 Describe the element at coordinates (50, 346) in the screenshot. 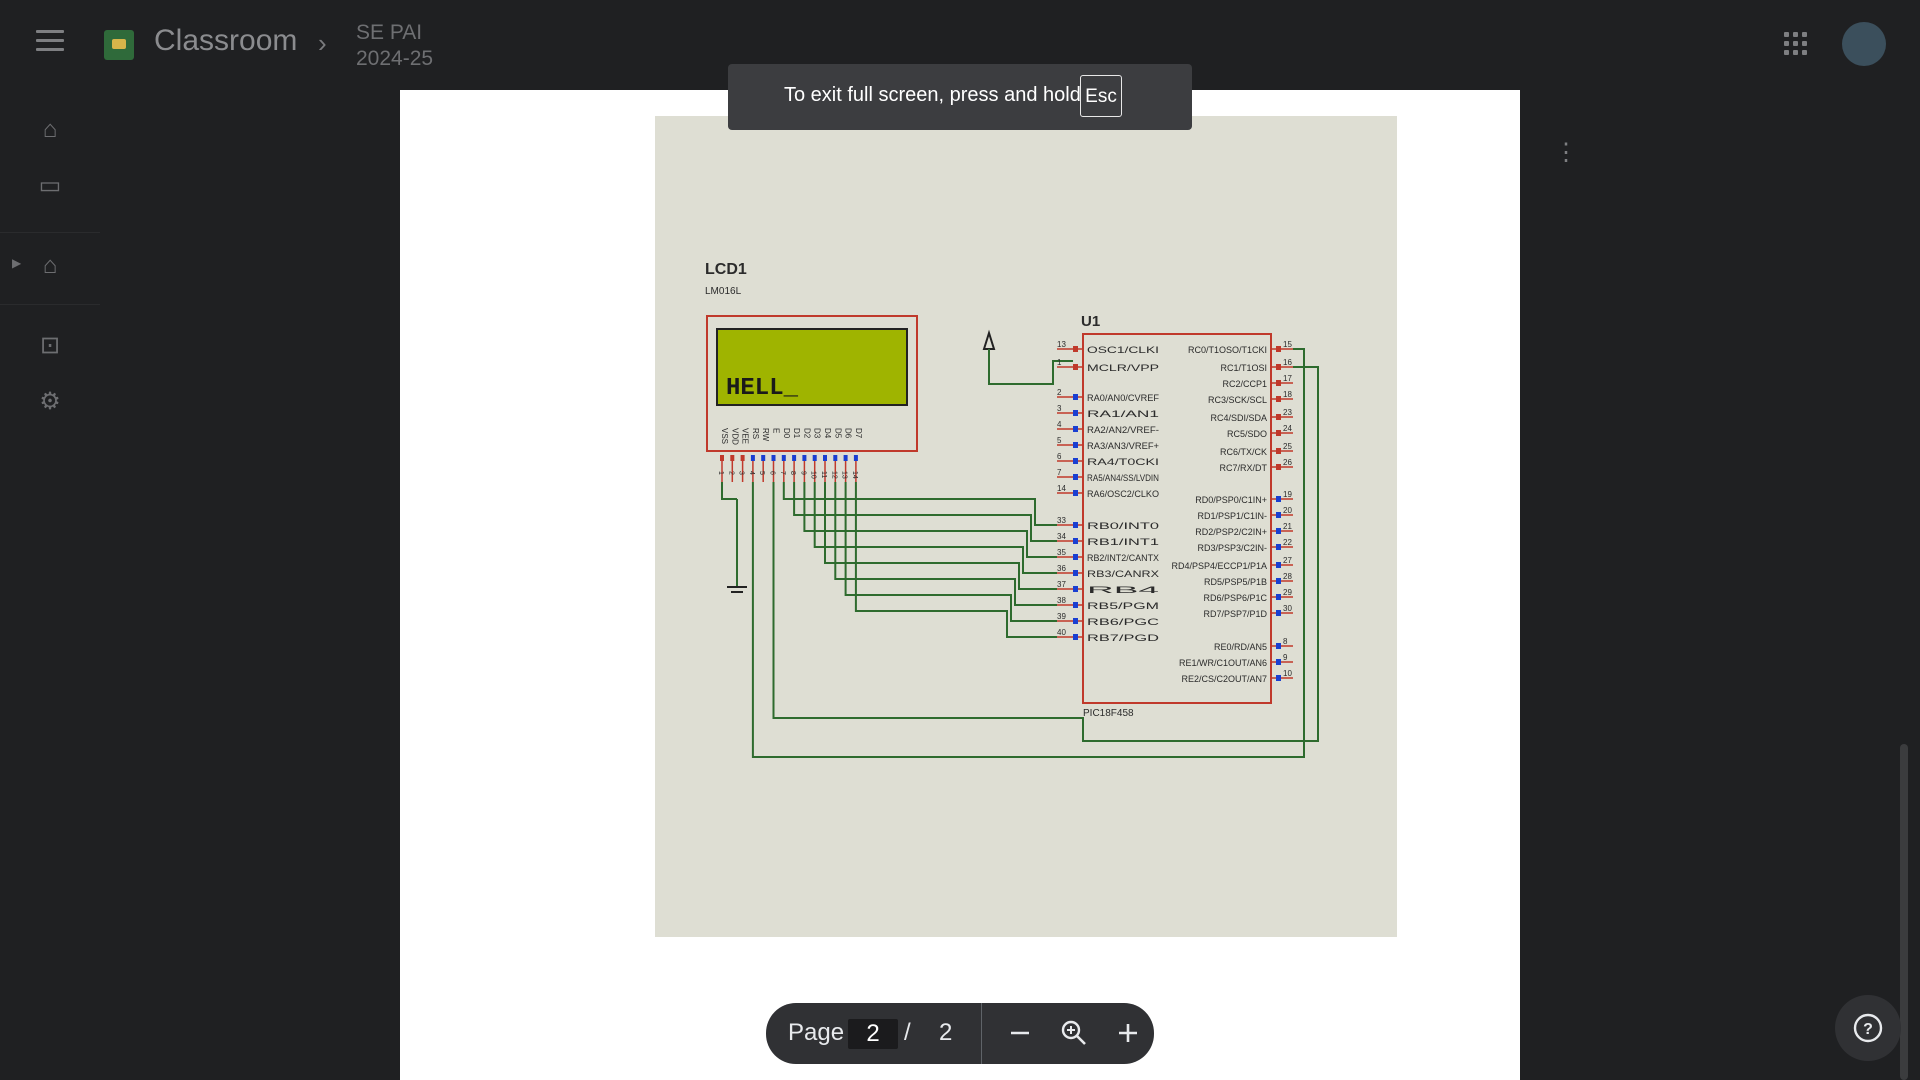

I see `archived-icon: ⊡` at that location.